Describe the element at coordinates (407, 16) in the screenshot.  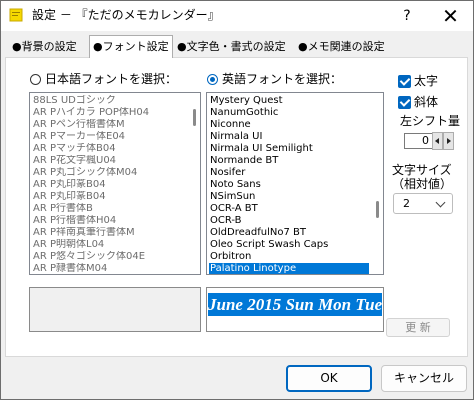
I see `help-button: ?` at that location.